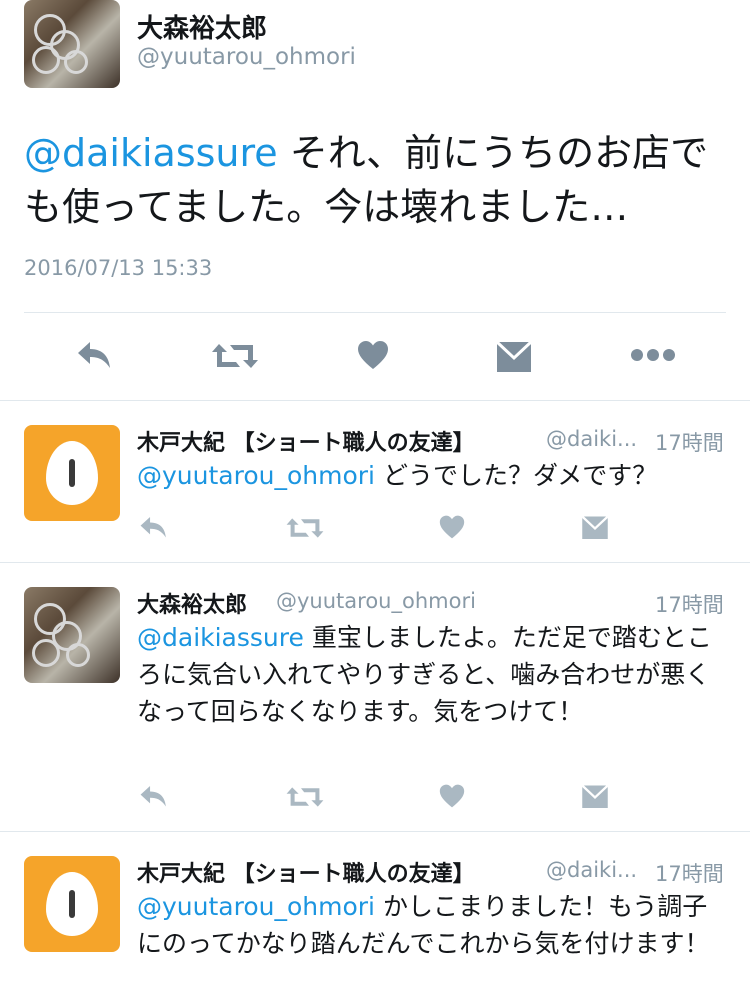  I want to click on divider, so click(375, 312).